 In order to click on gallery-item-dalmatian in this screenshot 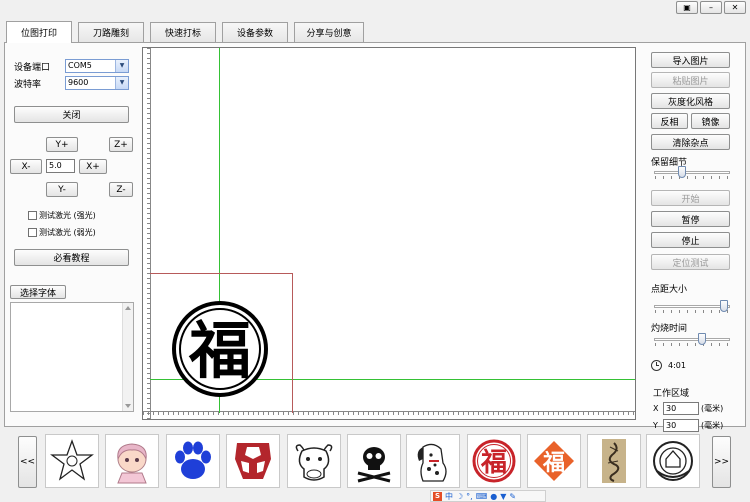, I will do `click(433, 461)`.